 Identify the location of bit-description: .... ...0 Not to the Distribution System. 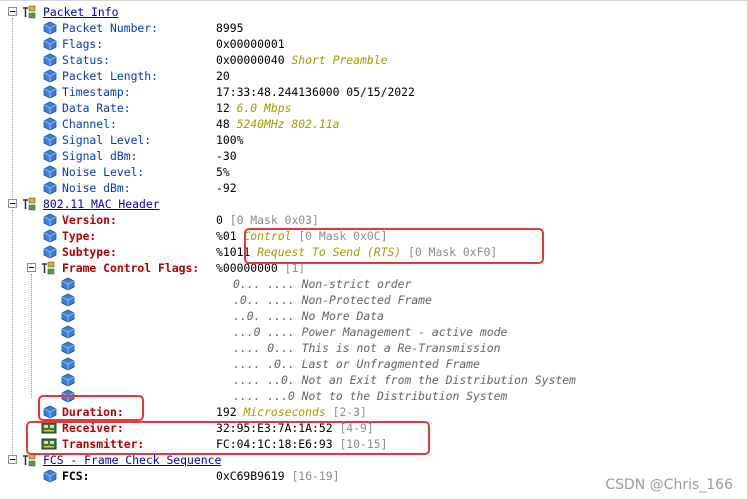
(370, 396).